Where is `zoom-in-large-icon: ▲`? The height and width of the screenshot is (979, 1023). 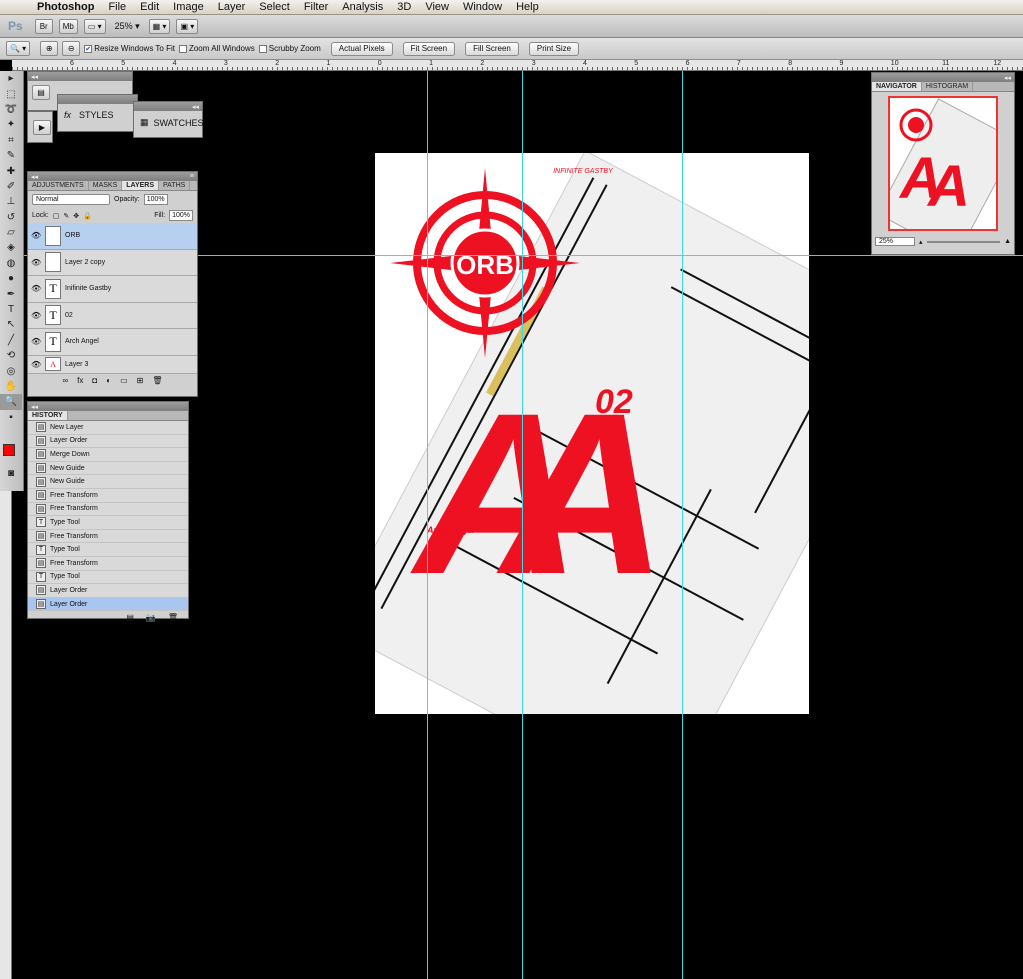
zoom-in-large-icon: ▲ is located at coordinates (1007, 241).